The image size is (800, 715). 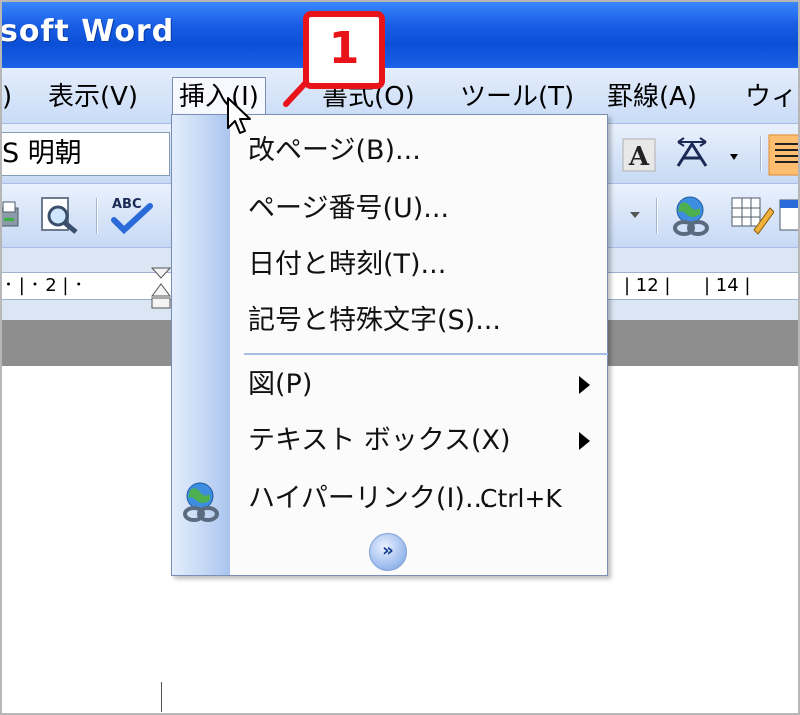 I want to click on menu-item-text-box: テキスト ボックス(X), so click(x=419, y=441).